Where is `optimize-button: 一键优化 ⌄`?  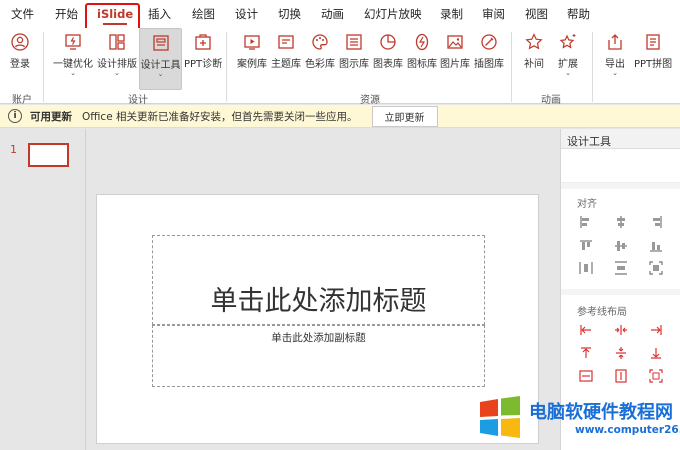 optimize-button: 一键优化 ⌄ is located at coordinates (73, 54).